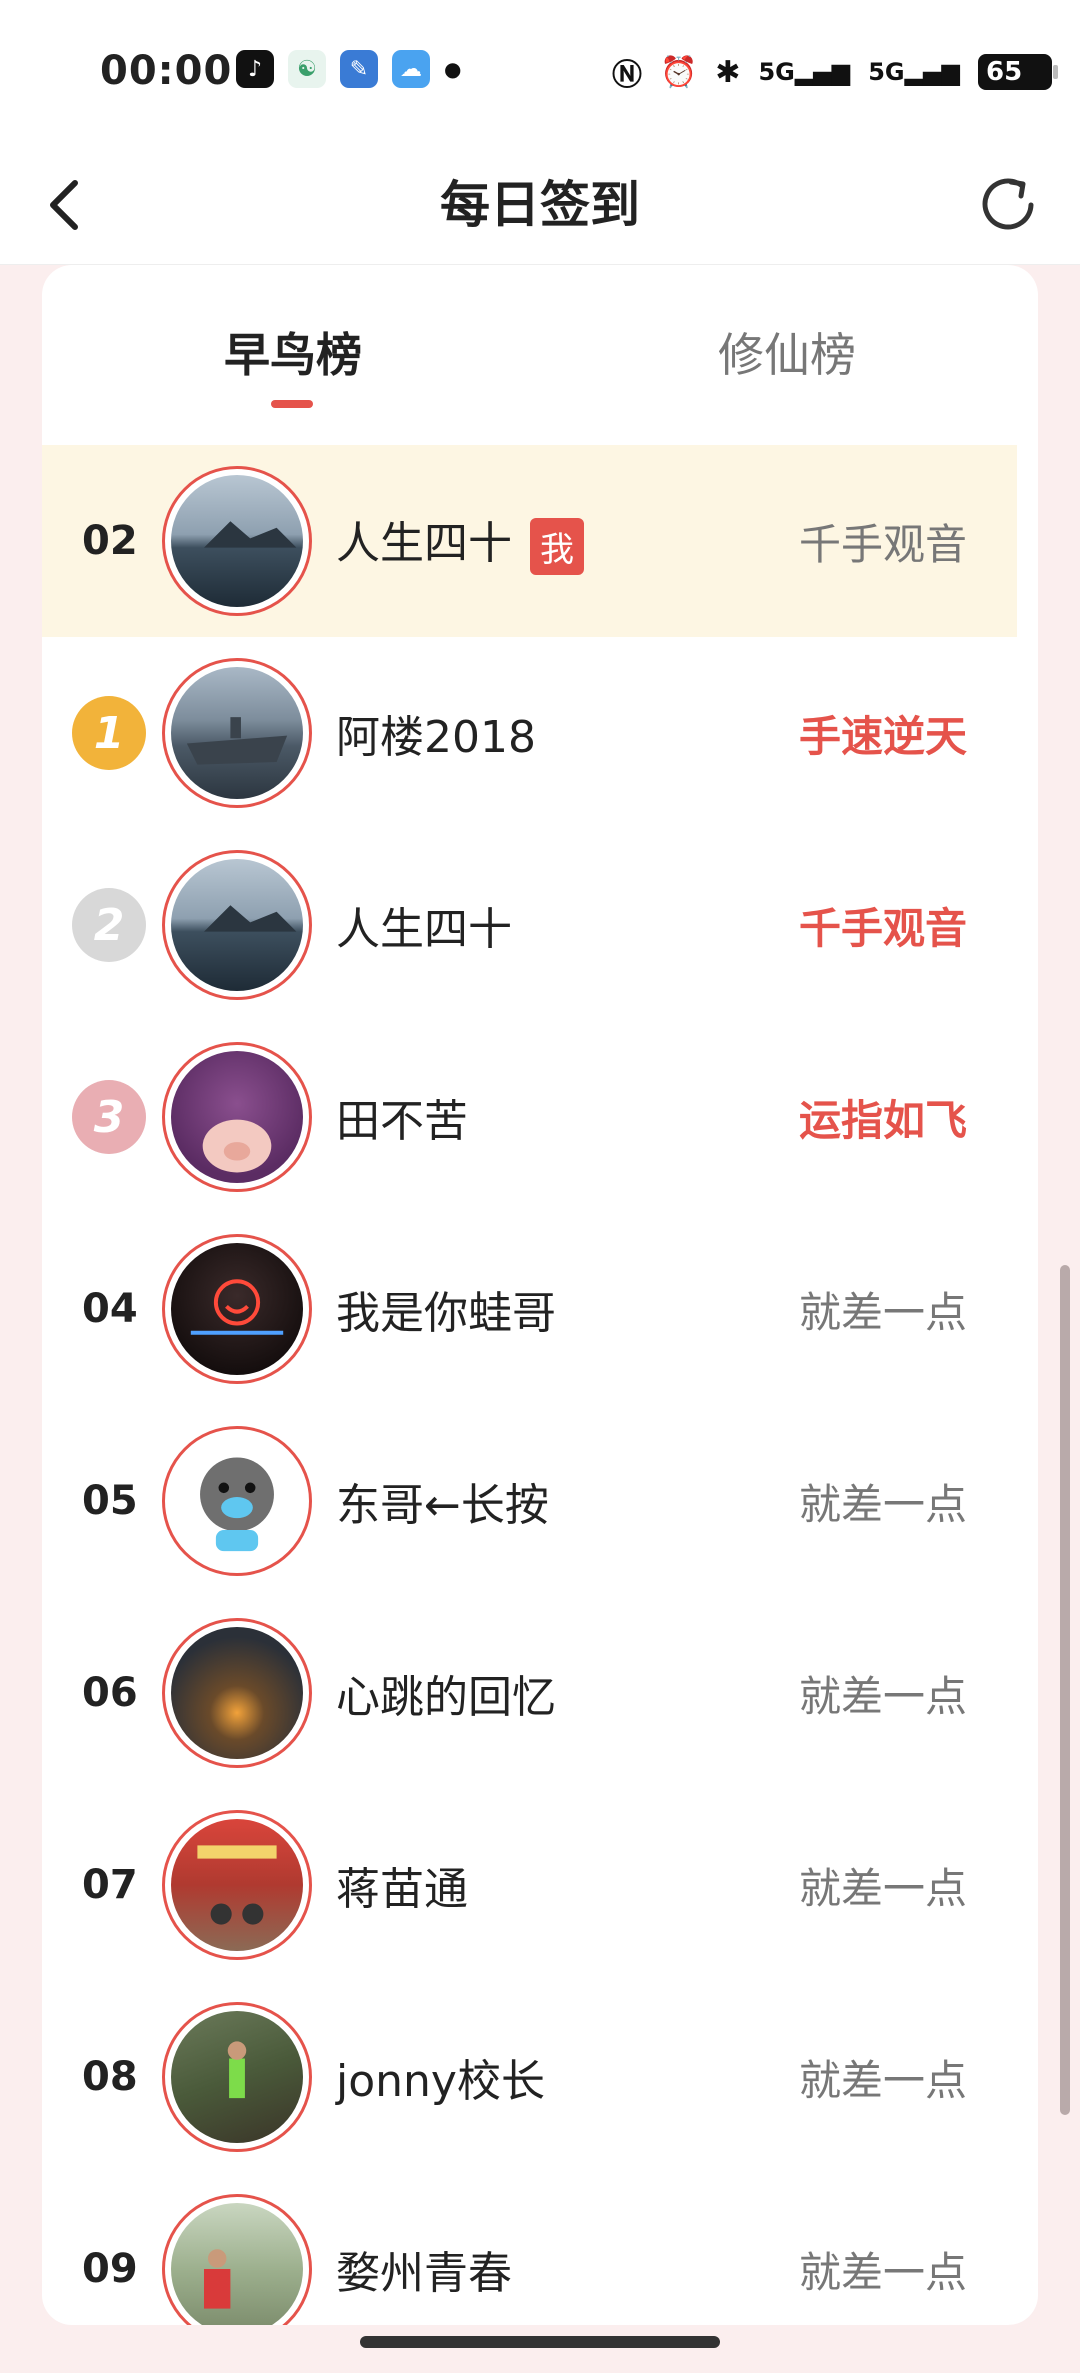 The width and height of the screenshot is (1080, 2373). Describe the element at coordinates (1018, 72) in the screenshot. I see `battery-icon: 65` at that location.